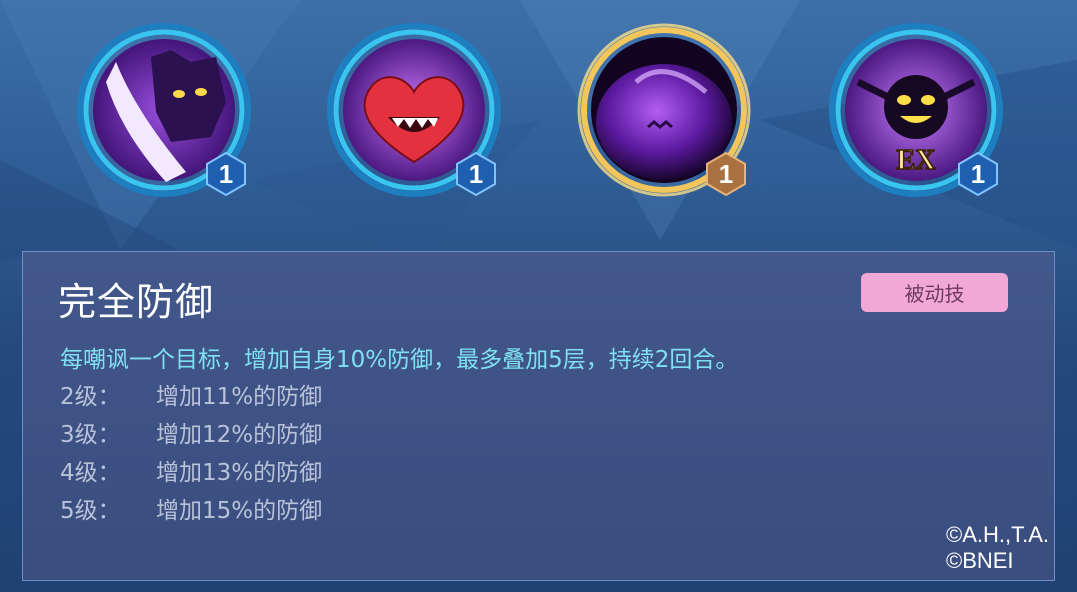 Image resolution: width=1077 pixels, height=592 pixels. I want to click on skill-name: 完全防御, so click(136, 302).